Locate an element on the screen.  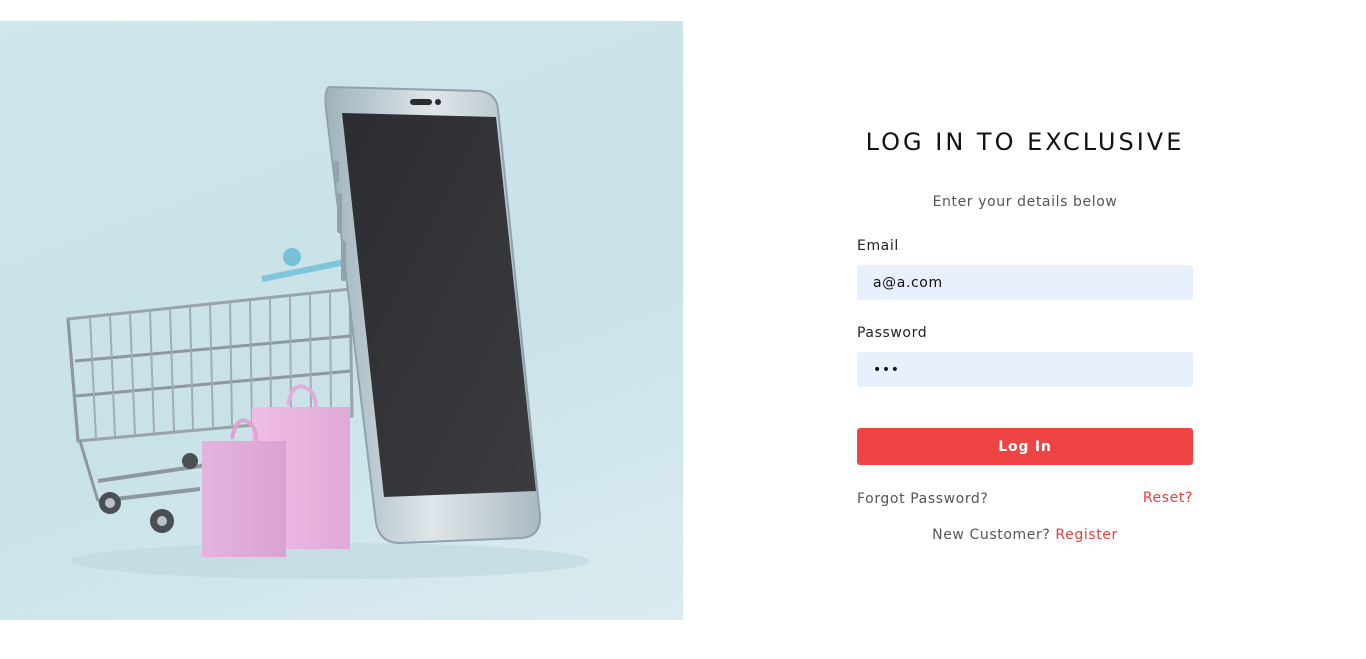
reset-link: Reset? is located at coordinates (1168, 498).